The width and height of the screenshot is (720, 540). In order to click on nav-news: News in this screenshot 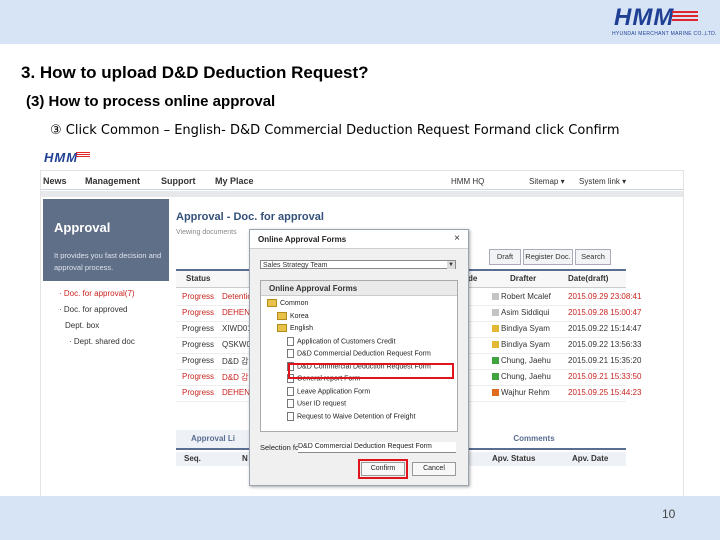, I will do `click(55, 181)`.